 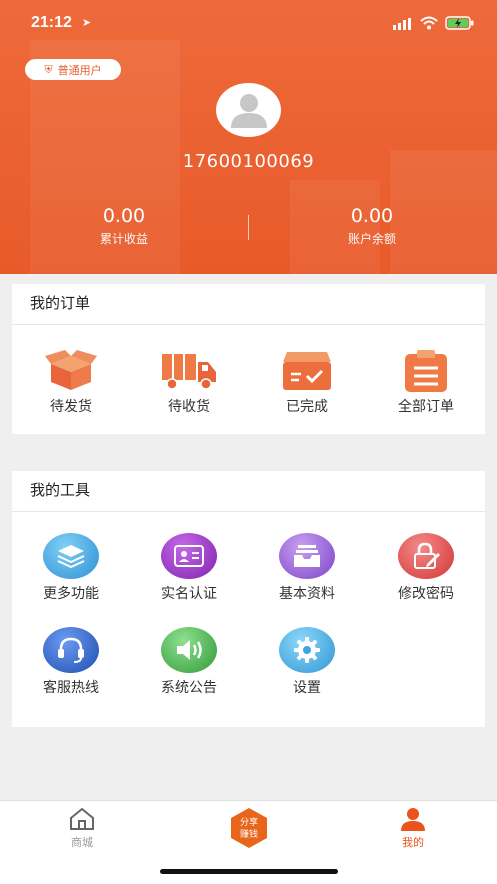 I want to click on status-time: 21:12, so click(x=51, y=22).